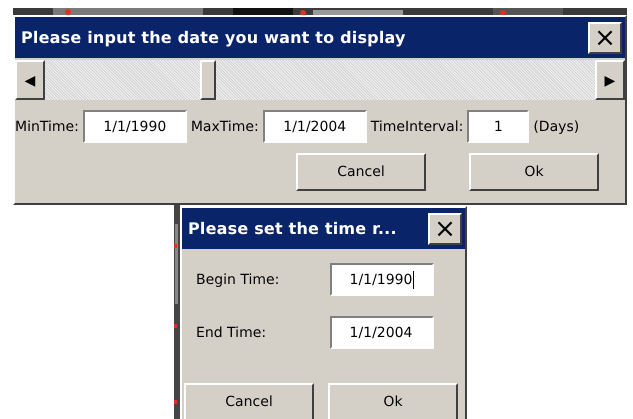 This screenshot has width=633, height=419. What do you see at coordinates (238, 280) in the screenshot?
I see `field-label: Begin Time:` at bounding box center [238, 280].